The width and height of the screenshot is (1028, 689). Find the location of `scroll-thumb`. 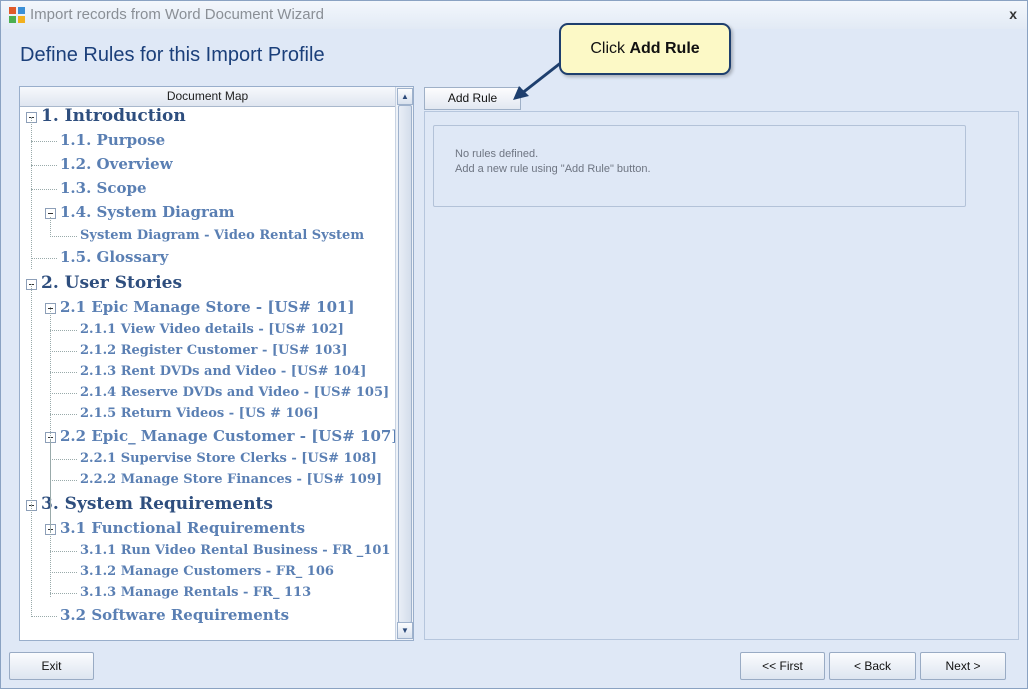

scroll-thumb is located at coordinates (405, 364).